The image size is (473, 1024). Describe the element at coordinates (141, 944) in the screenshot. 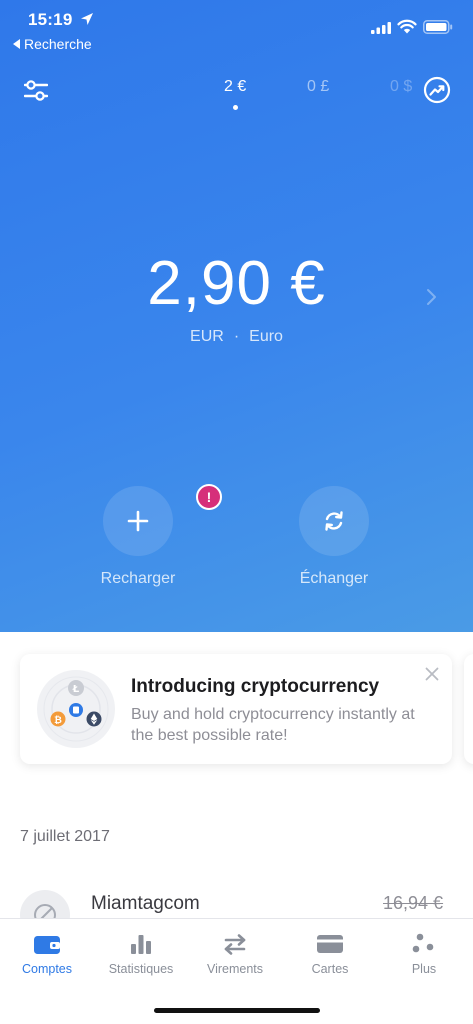

I see `bar-chart-icon` at that location.